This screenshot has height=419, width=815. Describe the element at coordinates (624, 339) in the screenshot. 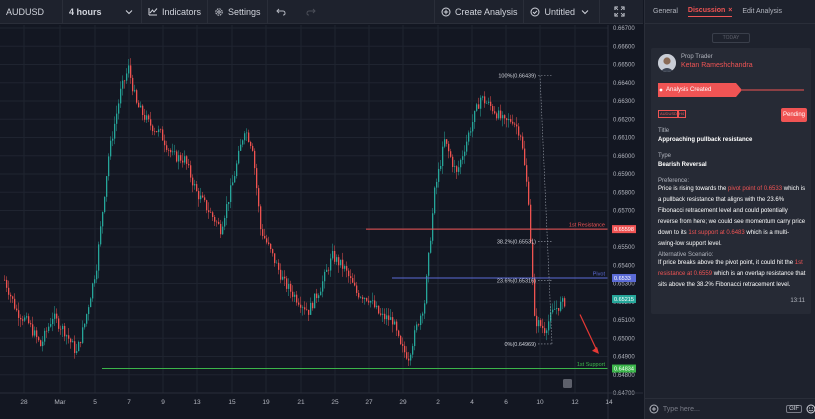

I see `price-tick-label: 0.65000` at that location.